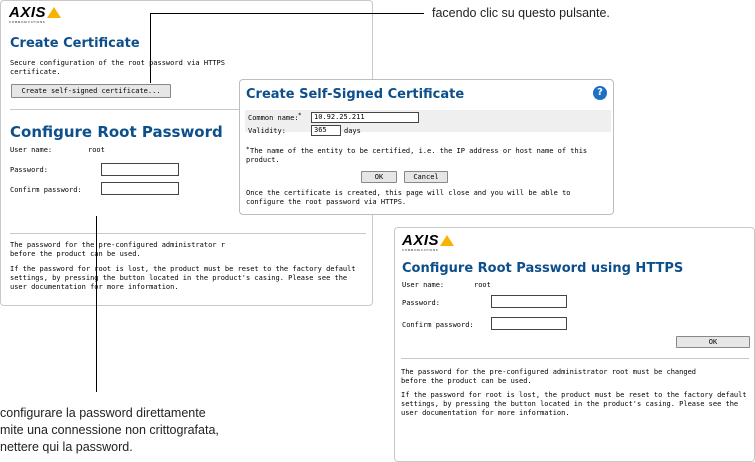 The width and height of the screenshot is (755, 462). I want to click on dialog-title: Create Self-Signed Certificate, so click(355, 94).